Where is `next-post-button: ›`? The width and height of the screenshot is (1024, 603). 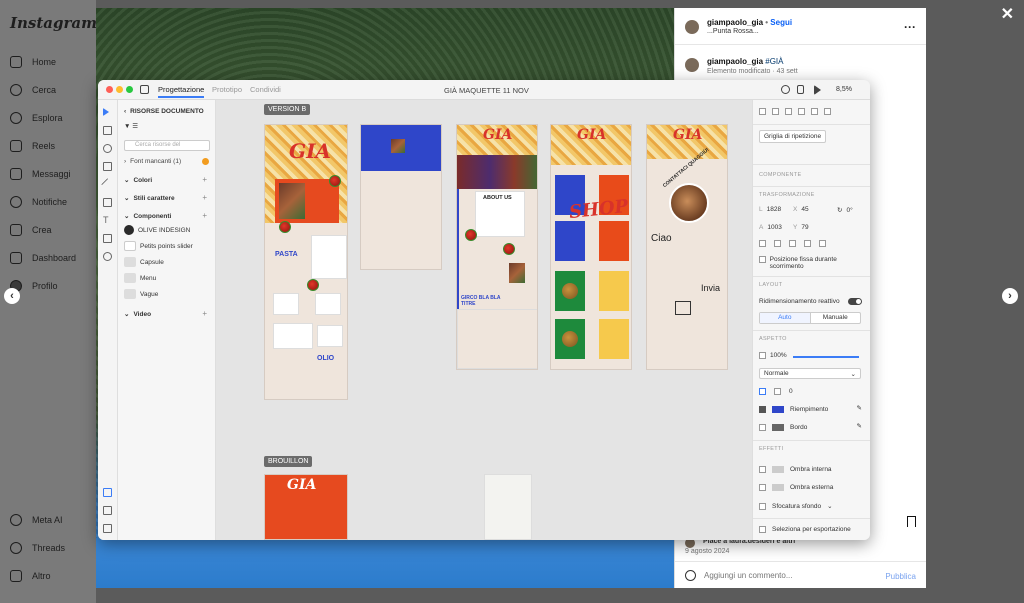 next-post-button: › is located at coordinates (1010, 296).